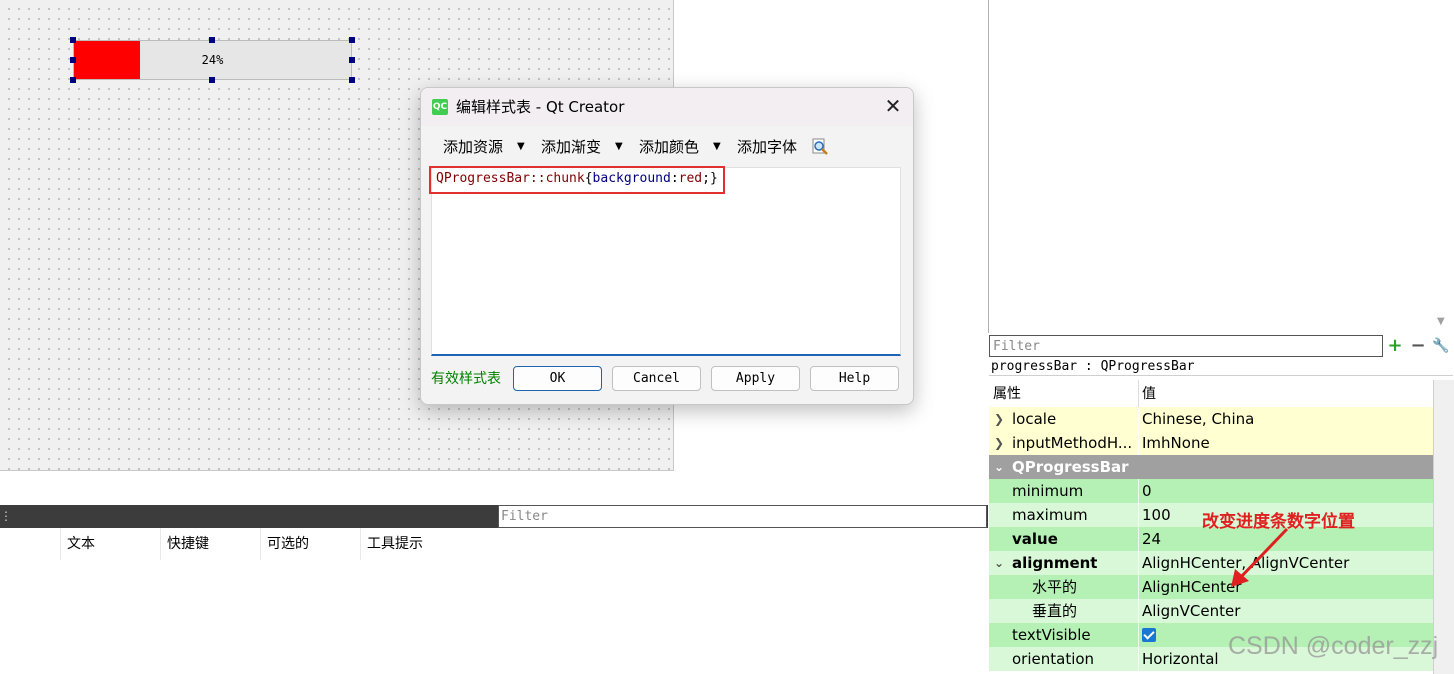 This screenshot has height=674, width=1454. What do you see at coordinates (1055, 611) in the screenshot?
I see `property-name: 垂直的` at bounding box center [1055, 611].